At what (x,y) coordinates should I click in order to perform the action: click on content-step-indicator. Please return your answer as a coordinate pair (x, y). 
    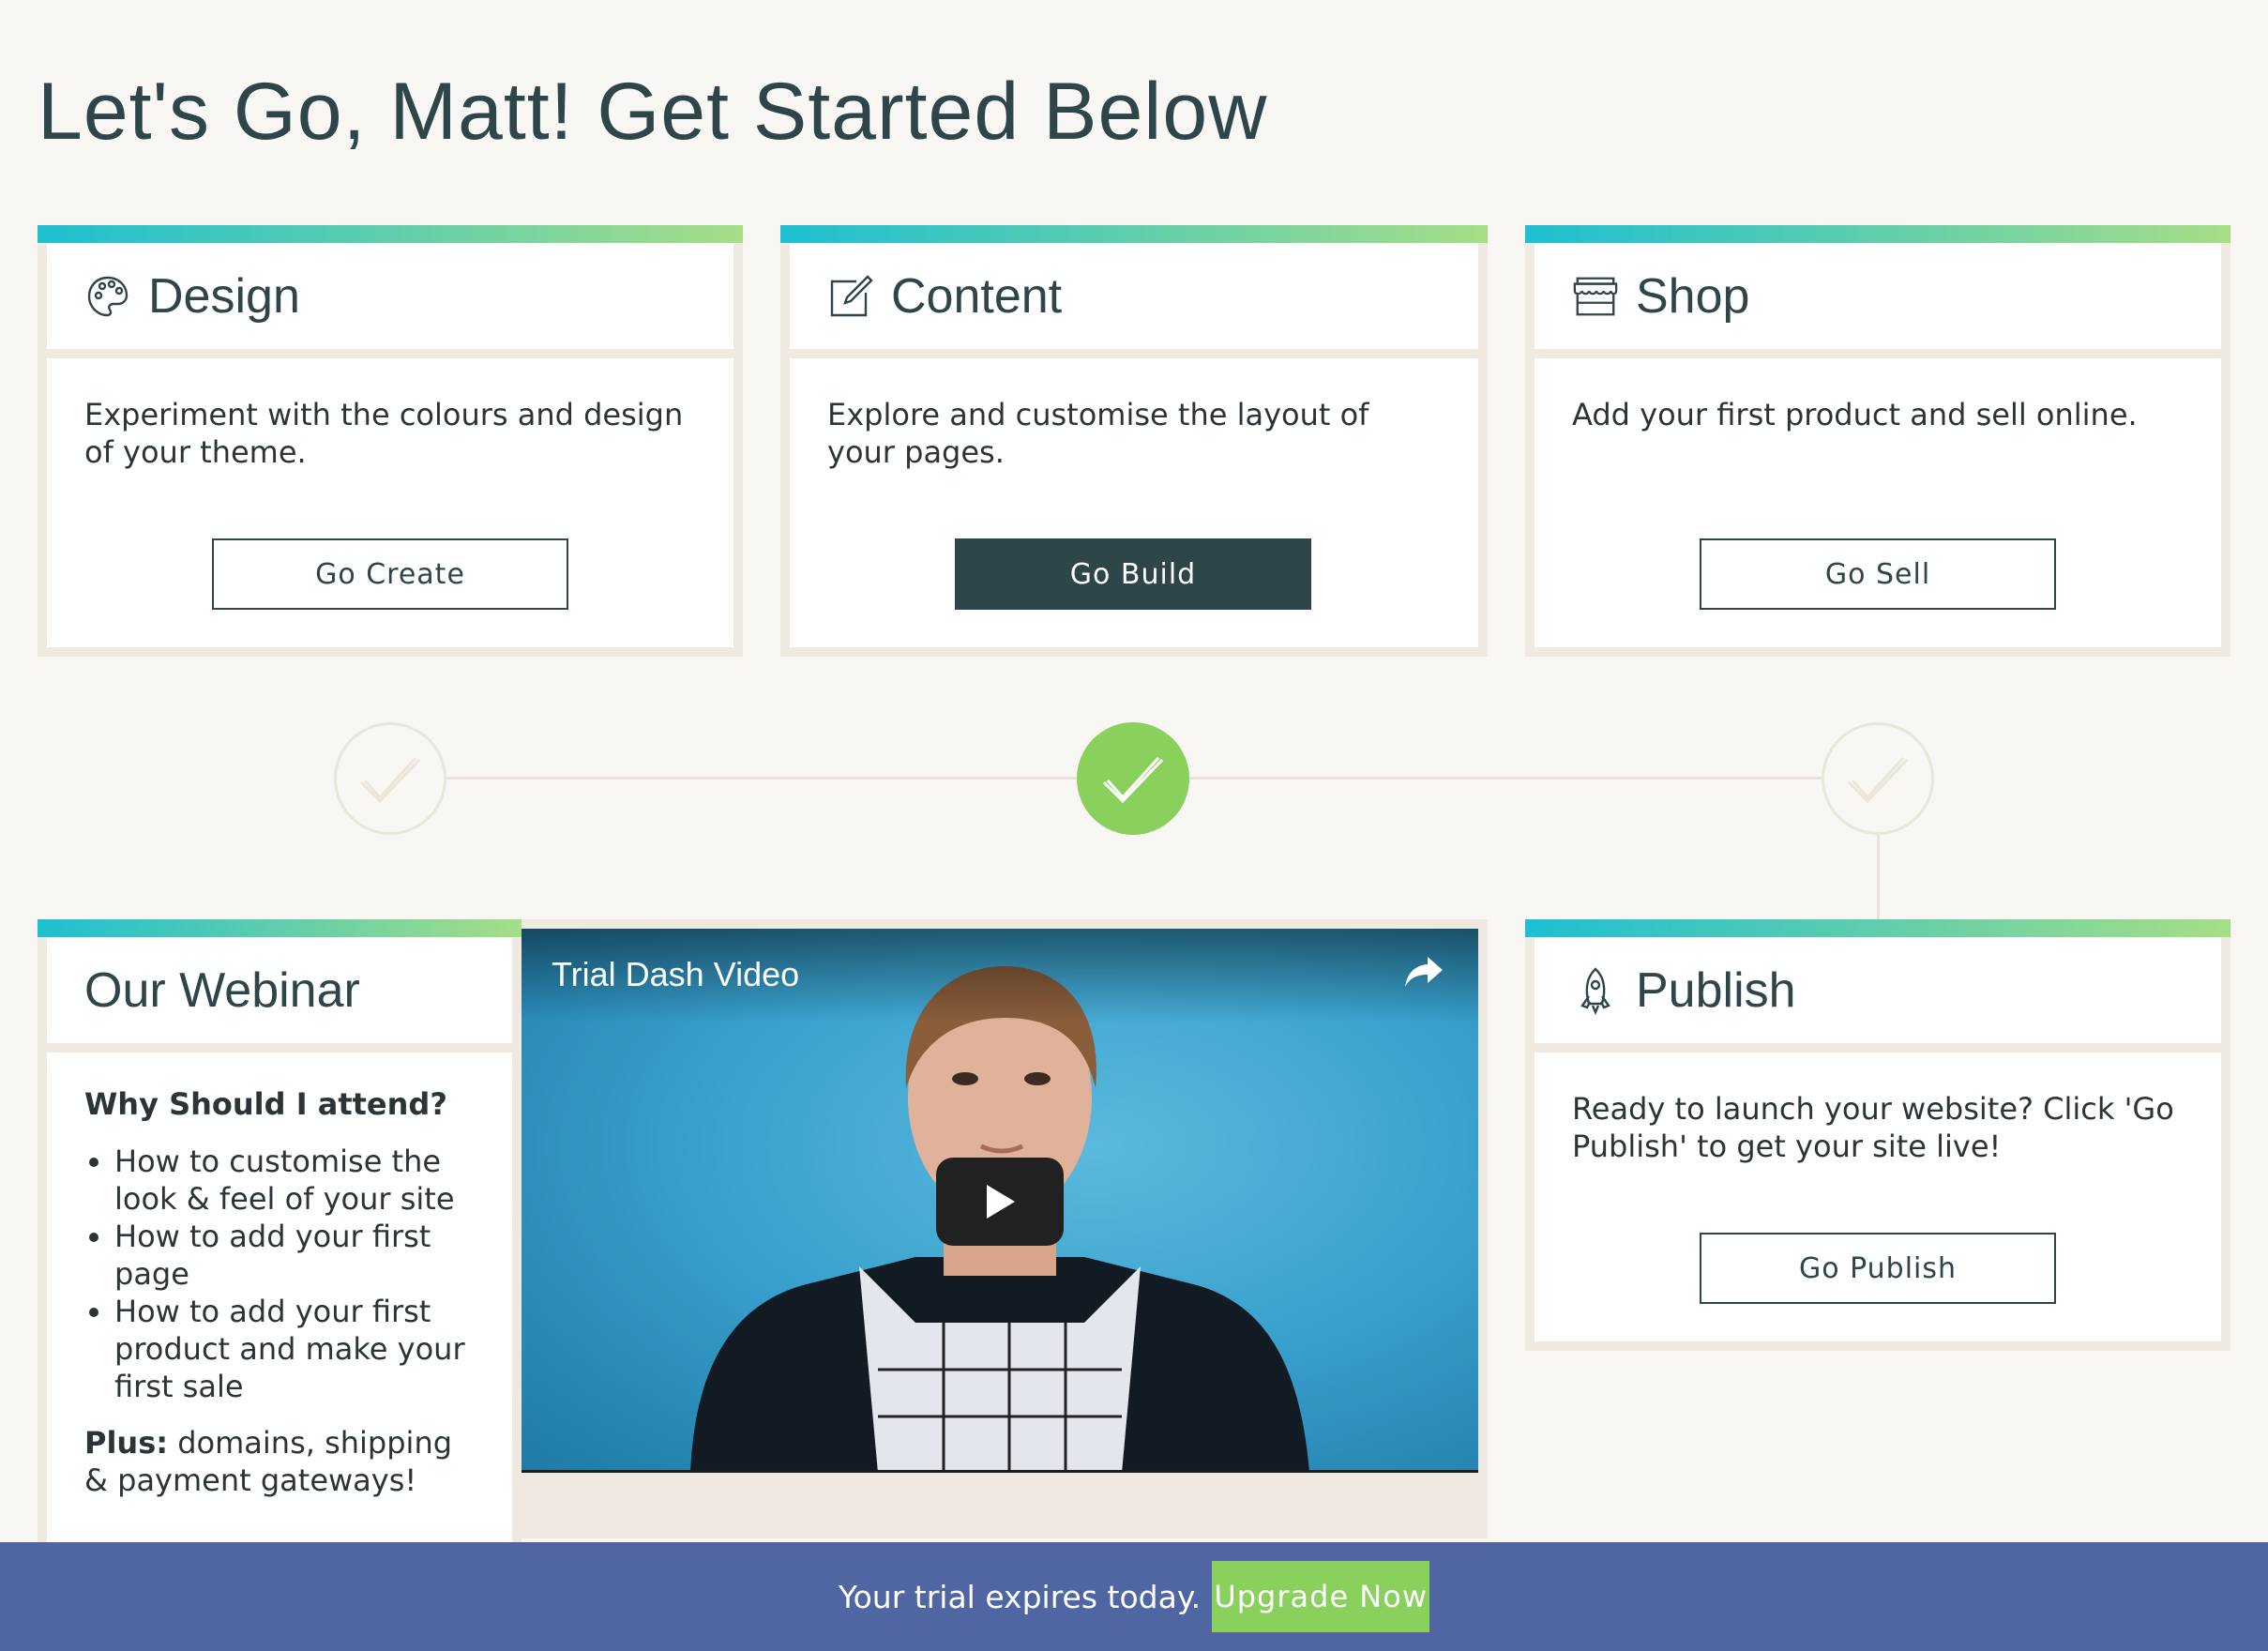
    Looking at the image, I should click on (1133, 778).